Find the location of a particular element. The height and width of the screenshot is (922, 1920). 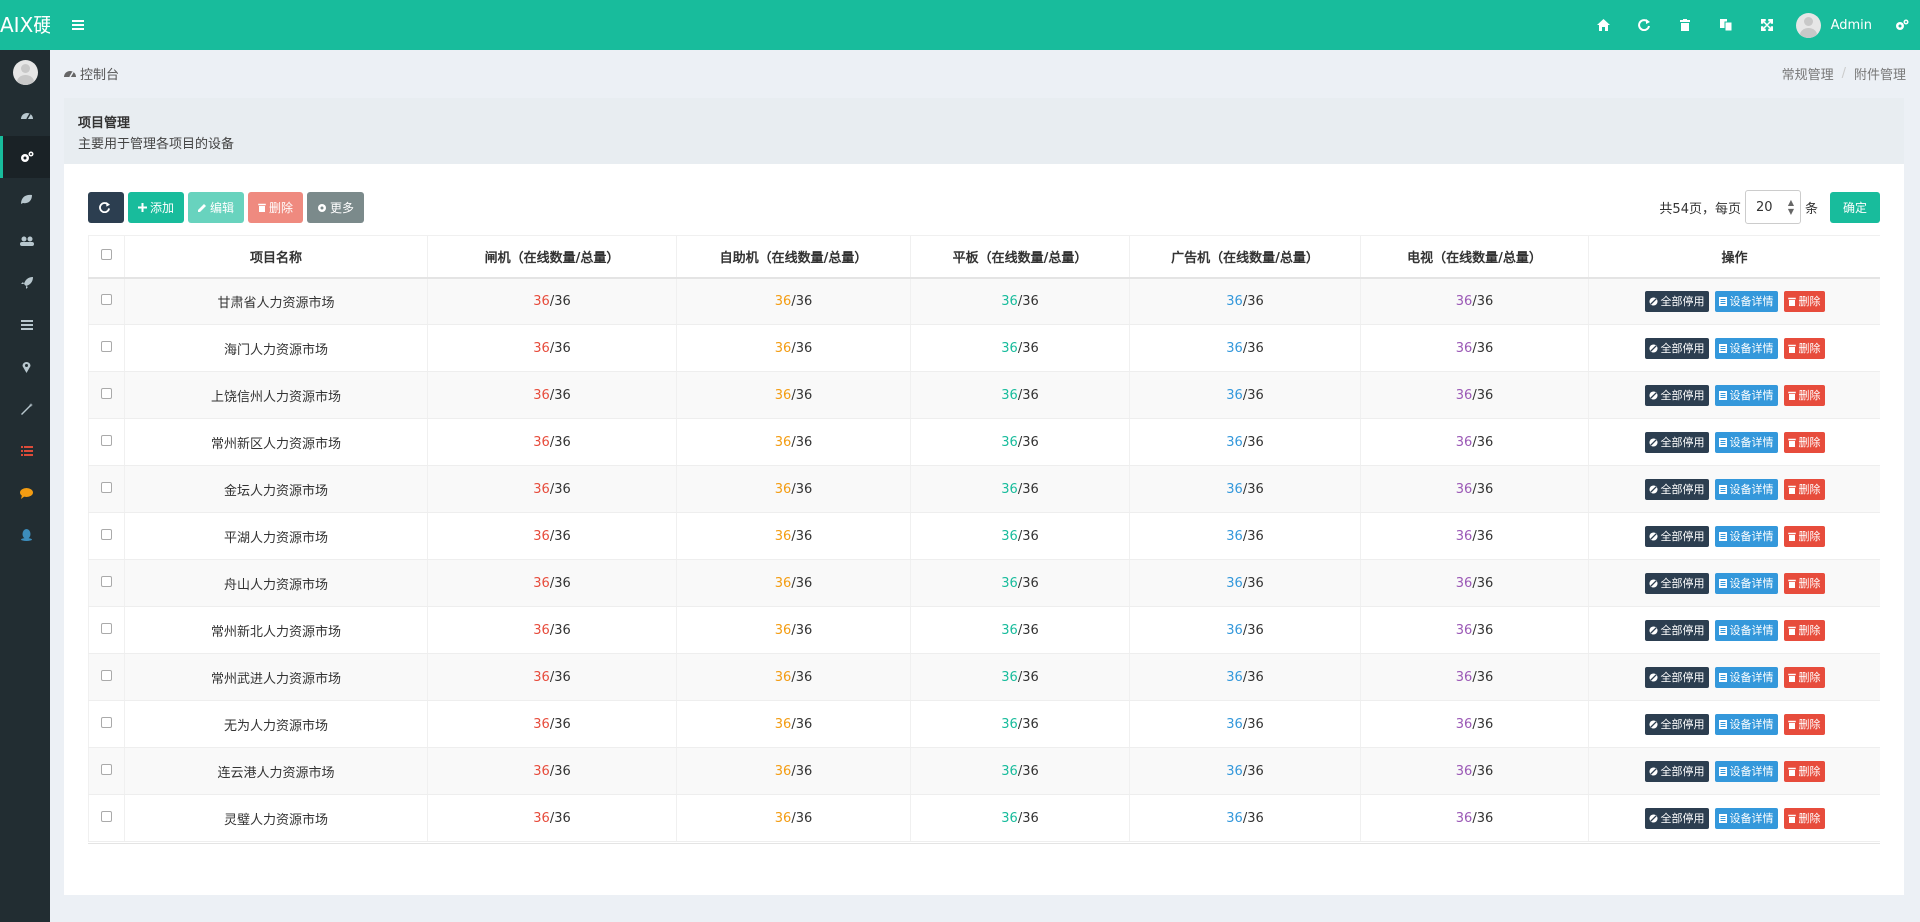

select-all-checkbox is located at coordinates (106, 254).